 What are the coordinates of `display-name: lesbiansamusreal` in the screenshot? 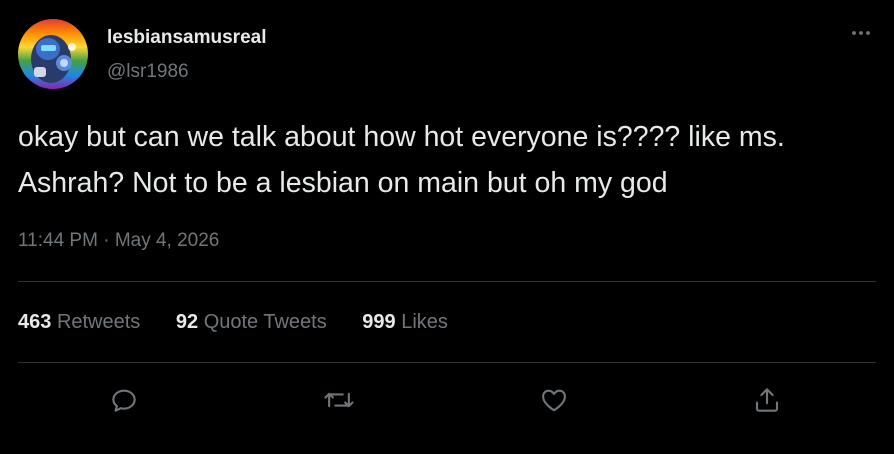 It's located at (186, 38).